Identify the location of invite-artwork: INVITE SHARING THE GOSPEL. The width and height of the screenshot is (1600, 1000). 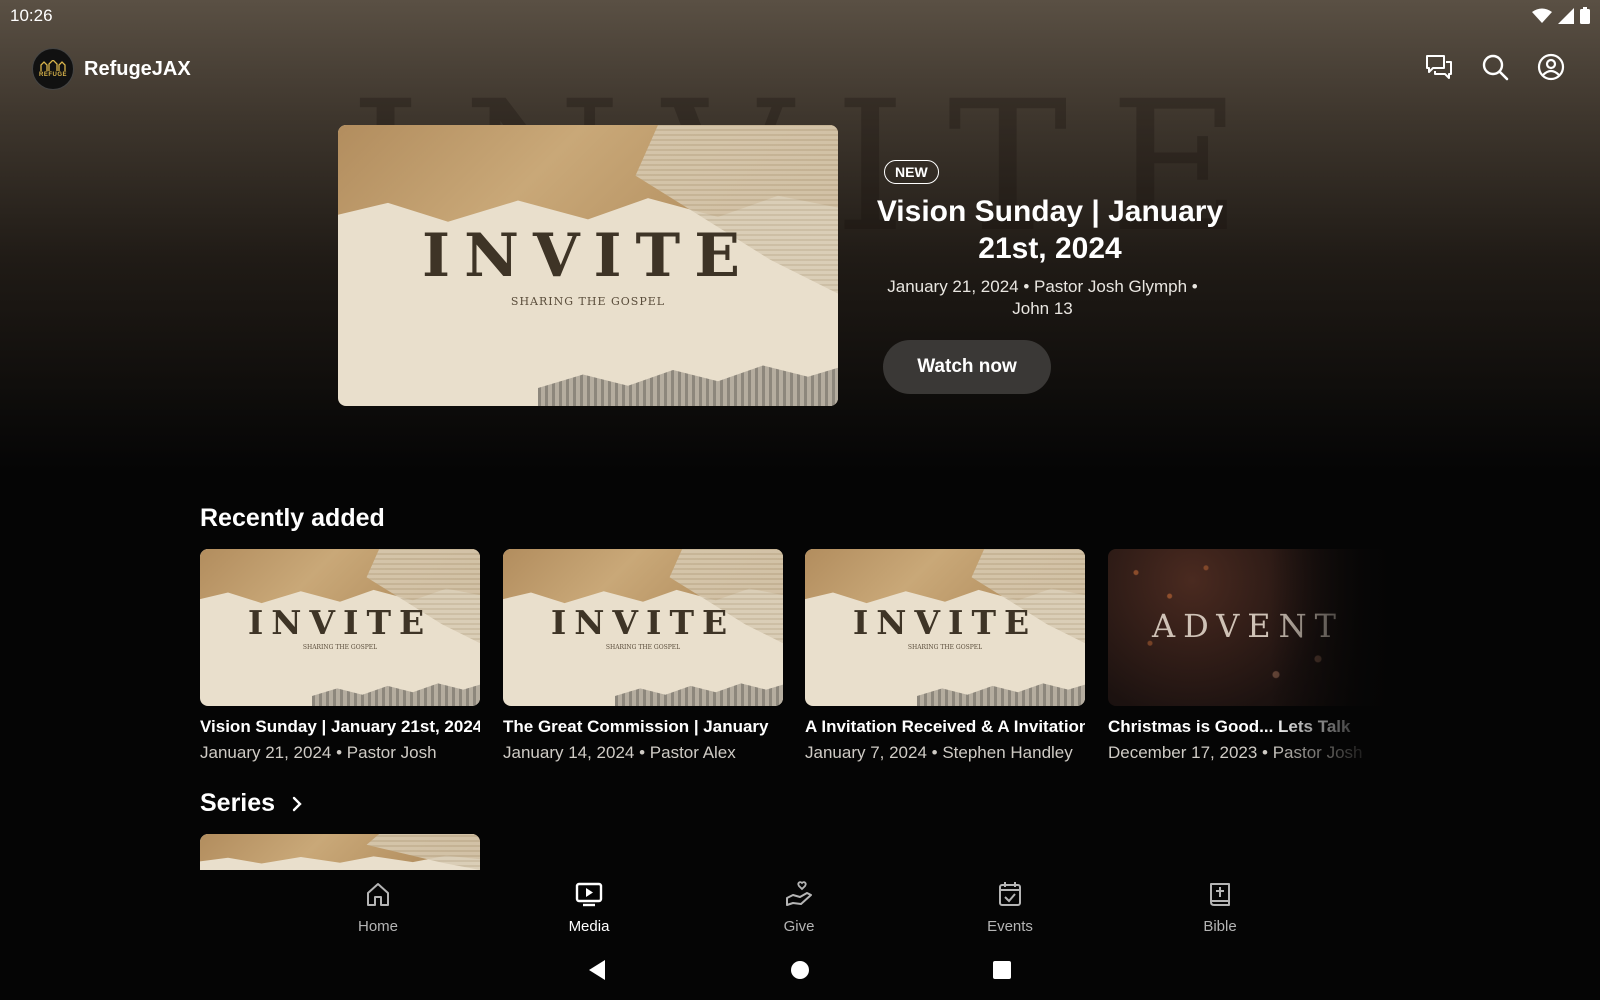
(588, 265).